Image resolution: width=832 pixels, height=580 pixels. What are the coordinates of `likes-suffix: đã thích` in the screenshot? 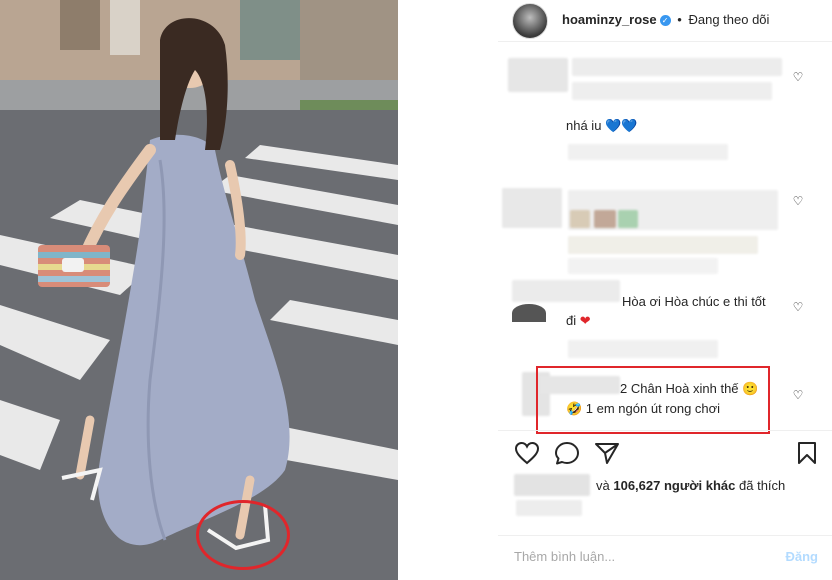 It's located at (762, 485).